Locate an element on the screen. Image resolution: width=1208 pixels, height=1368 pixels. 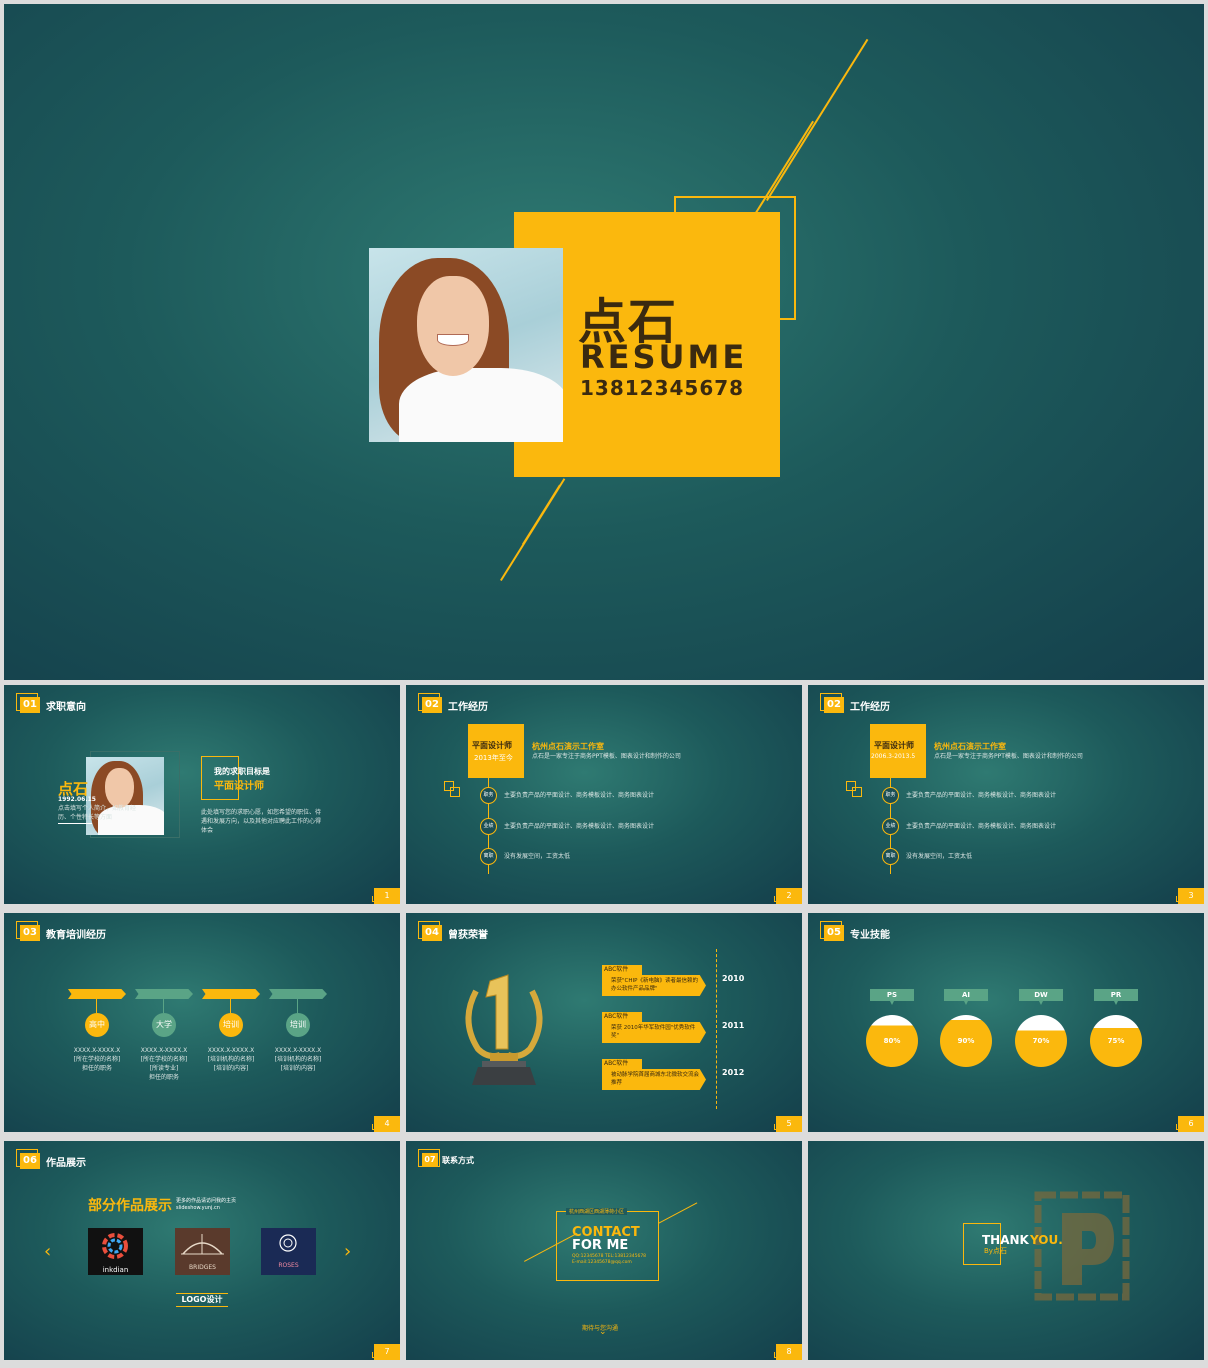
section-title: 作品展示 is located at coordinates (66, 1163).